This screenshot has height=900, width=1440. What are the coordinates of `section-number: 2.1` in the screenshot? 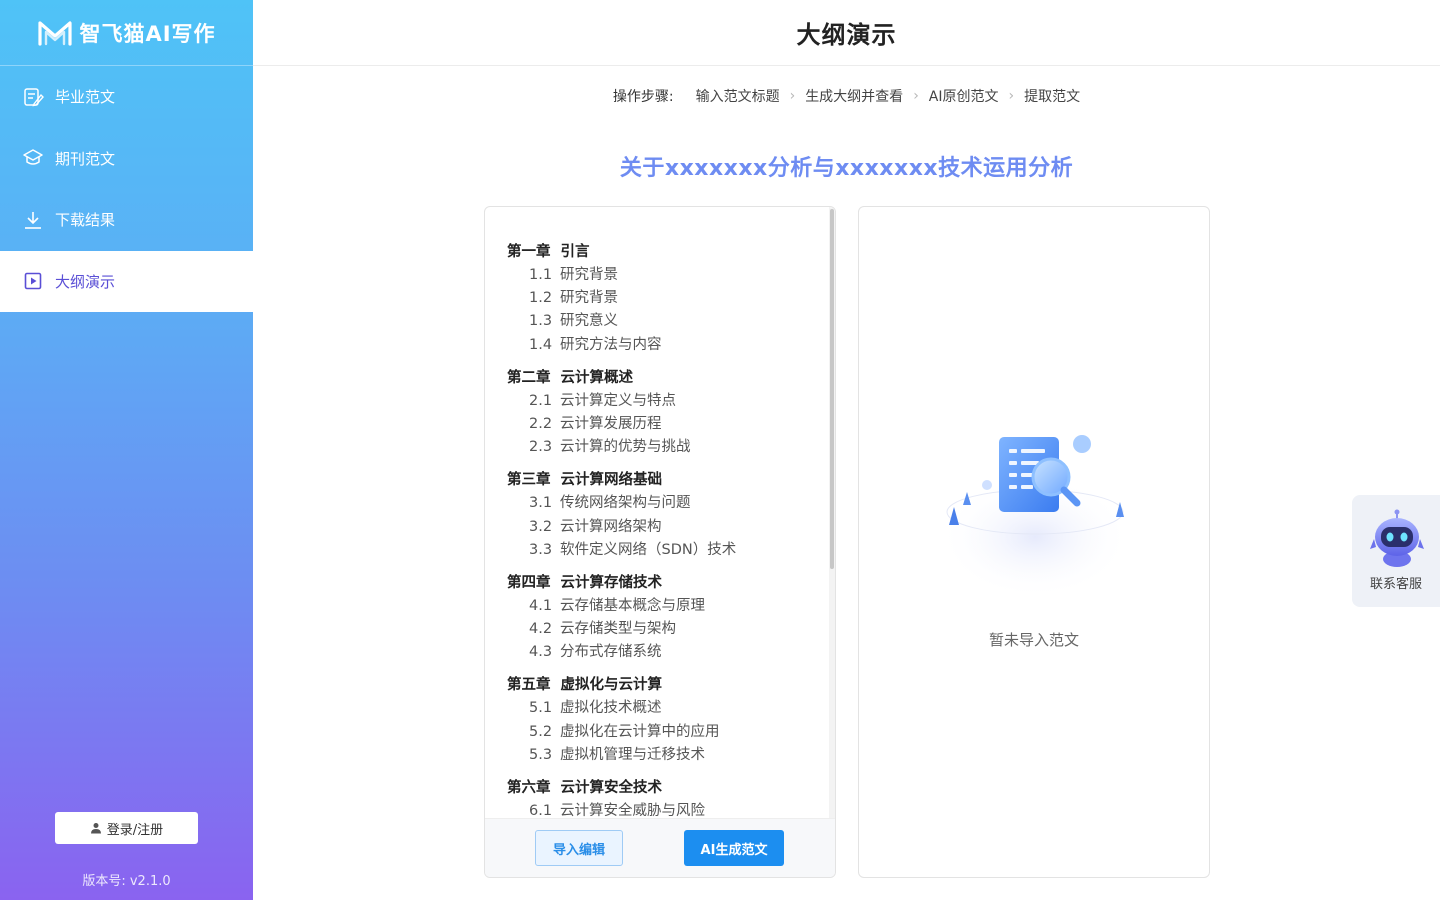 It's located at (541, 400).